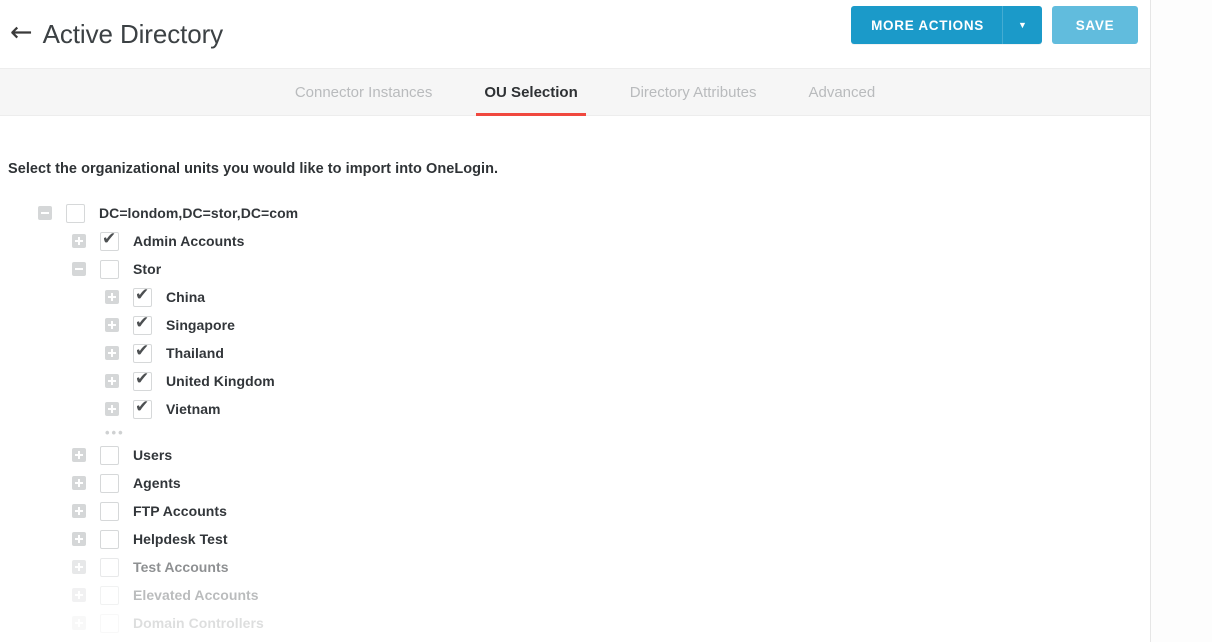 The image size is (1212, 642). I want to click on tree-node: Admin Accounts, so click(579, 241).